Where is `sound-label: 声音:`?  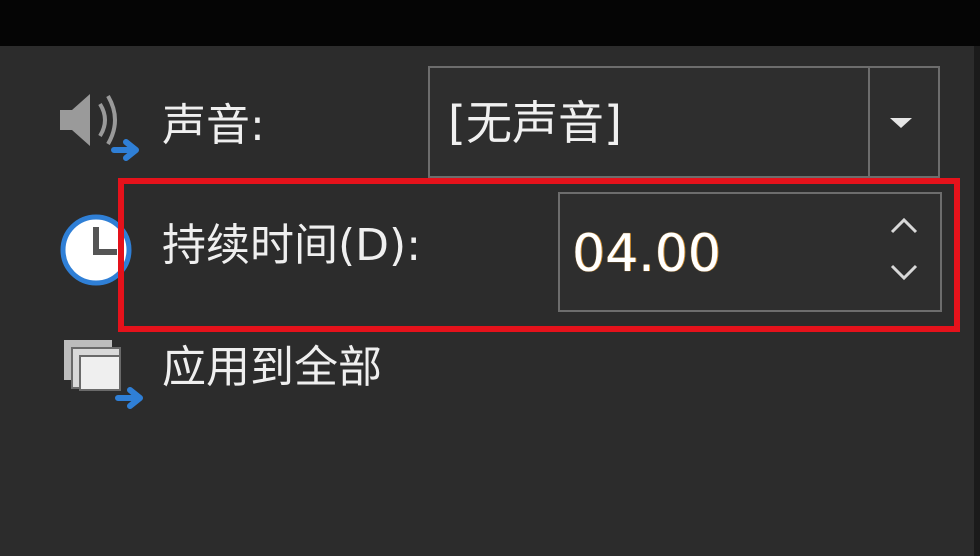
sound-label: 声音: is located at coordinates (213, 125).